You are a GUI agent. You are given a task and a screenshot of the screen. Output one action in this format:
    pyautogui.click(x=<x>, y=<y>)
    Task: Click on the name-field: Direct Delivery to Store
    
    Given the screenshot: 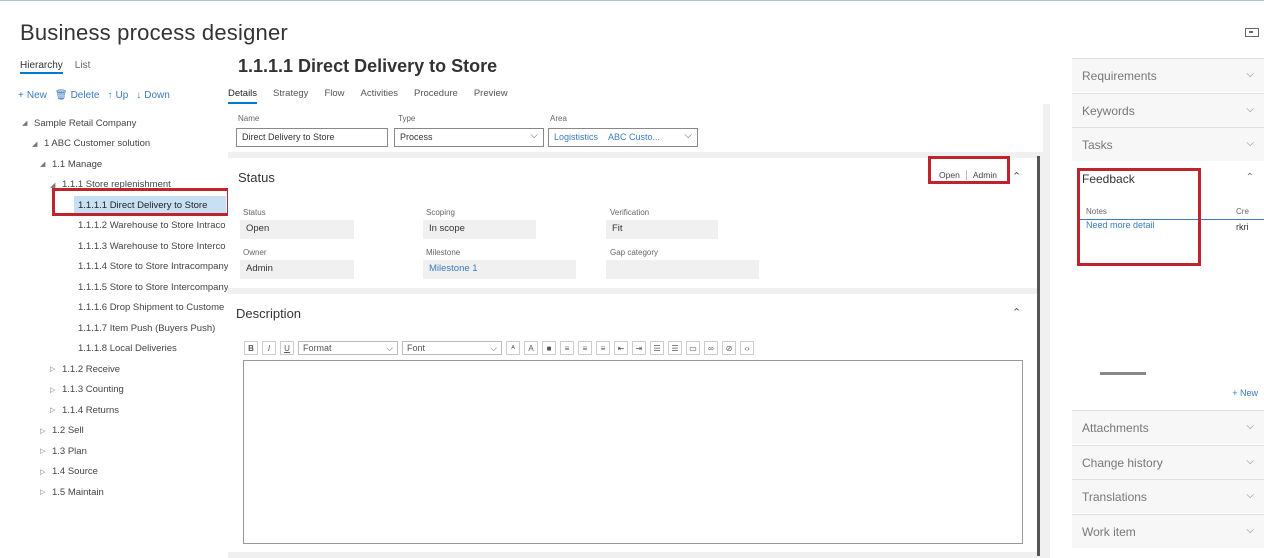 What is the action you would take?
    pyautogui.click(x=312, y=137)
    